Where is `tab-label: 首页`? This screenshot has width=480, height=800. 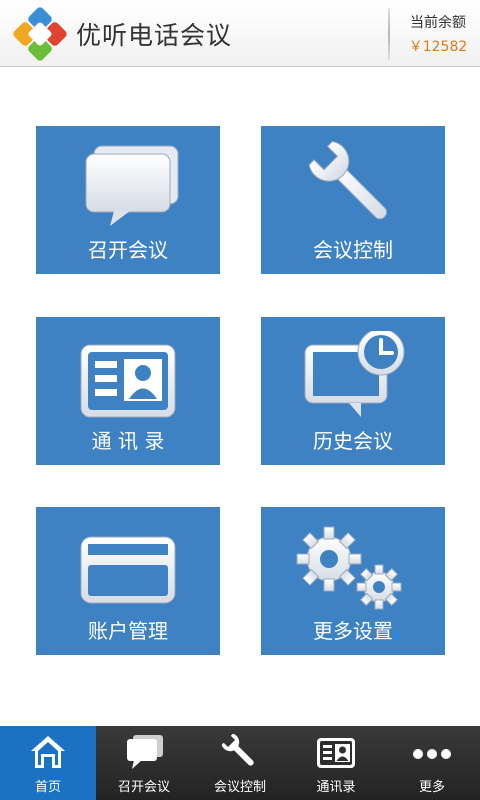
tab-label: 首页 is located at coordinates (47, 787).